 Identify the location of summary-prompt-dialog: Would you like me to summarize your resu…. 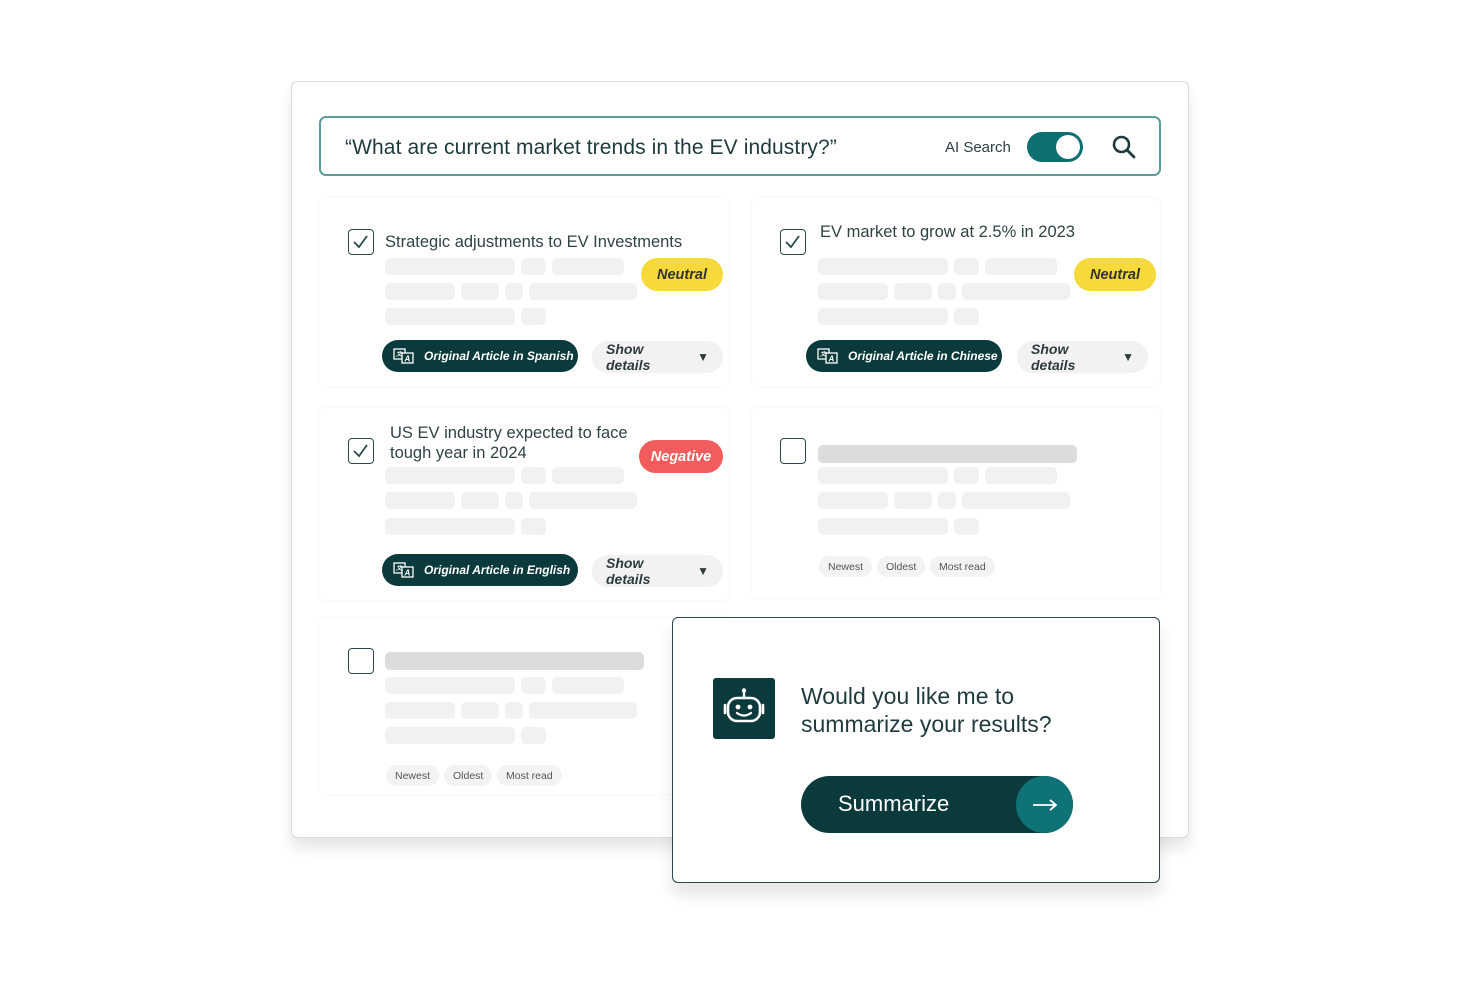
(916, 750).